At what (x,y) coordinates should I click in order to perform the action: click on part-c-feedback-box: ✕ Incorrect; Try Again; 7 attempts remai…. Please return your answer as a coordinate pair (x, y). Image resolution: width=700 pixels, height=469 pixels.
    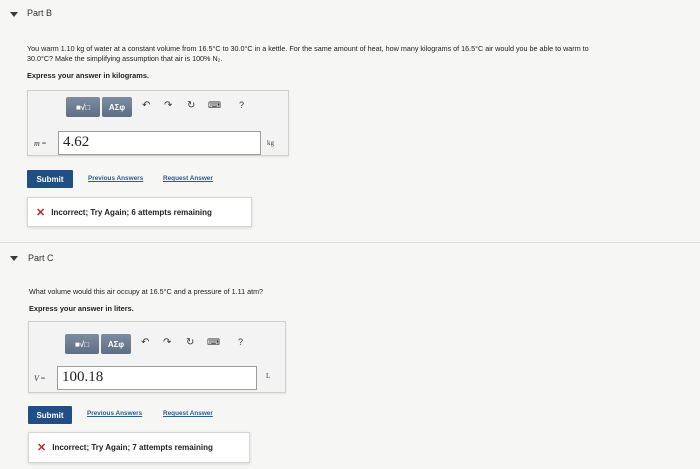
    Looking at the image, I should click on (139, 447).